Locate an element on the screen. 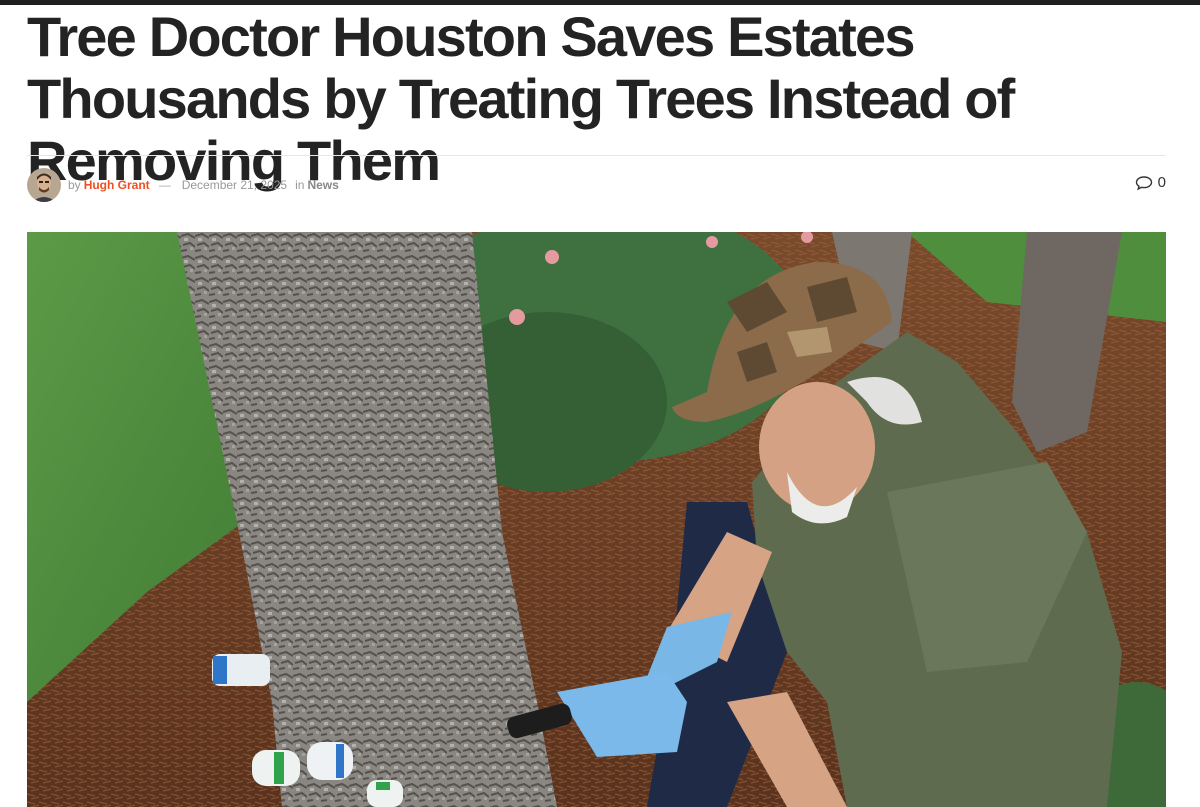 This screenshot has height=807, width=1200. comment-count: 0 is located at coordinates (1161, 182).